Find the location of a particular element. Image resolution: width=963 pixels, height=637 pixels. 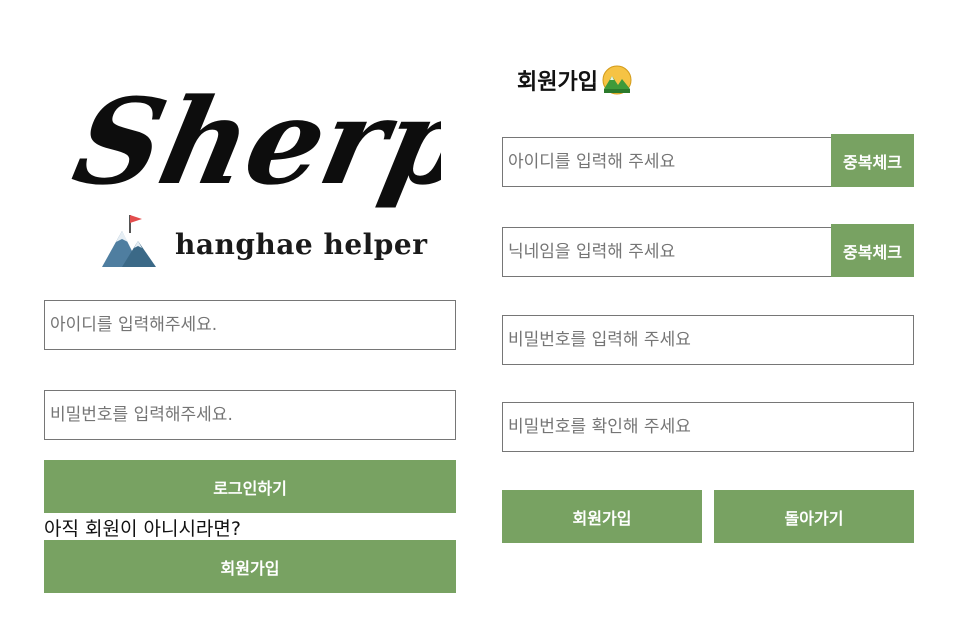

signup-title-text: 회원가입 is located at coordinates (557, 82).